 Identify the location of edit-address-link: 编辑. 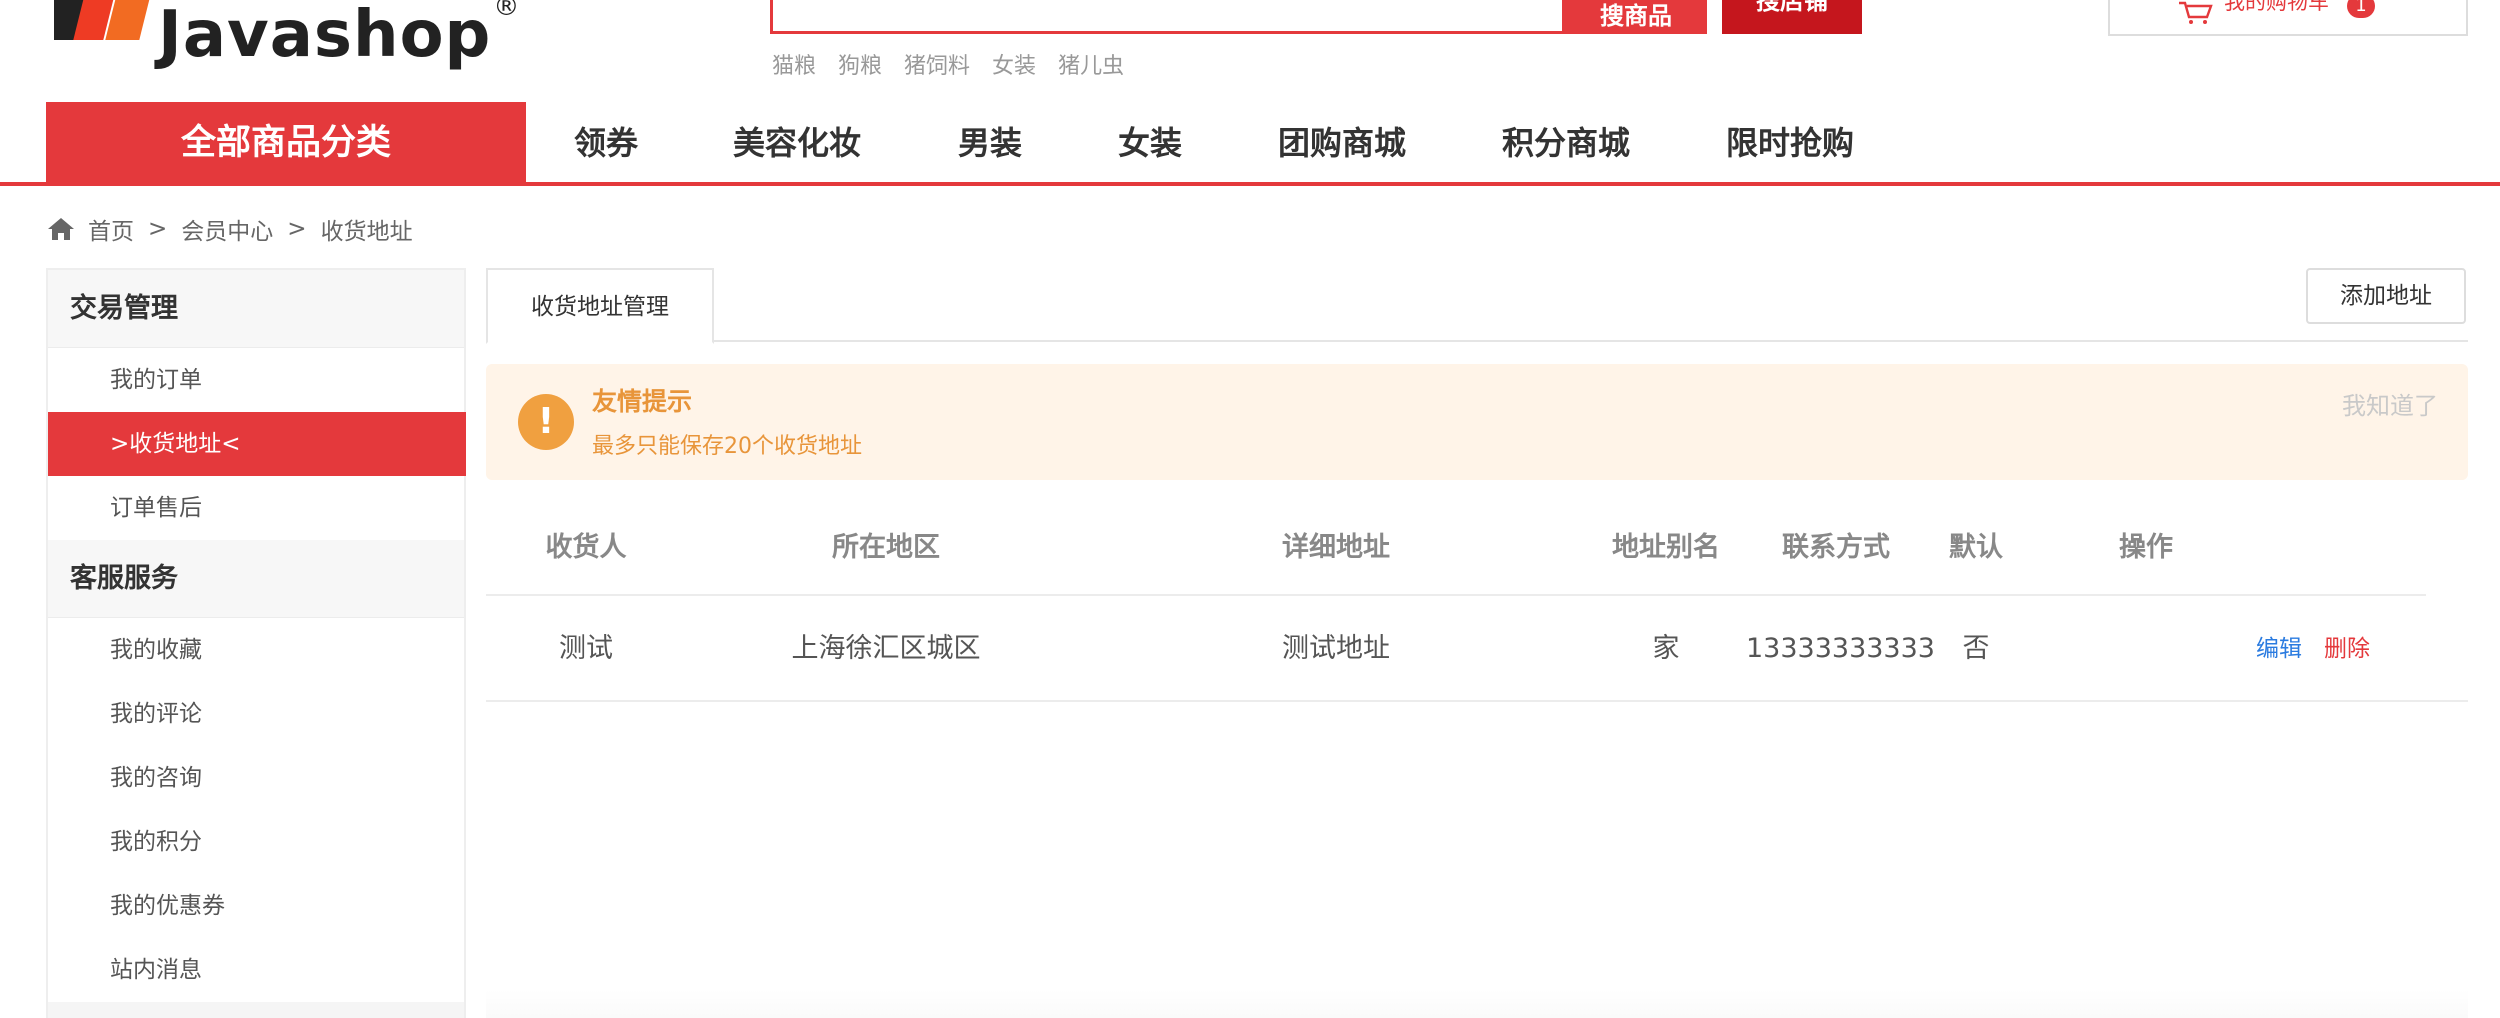
(2279, 649).